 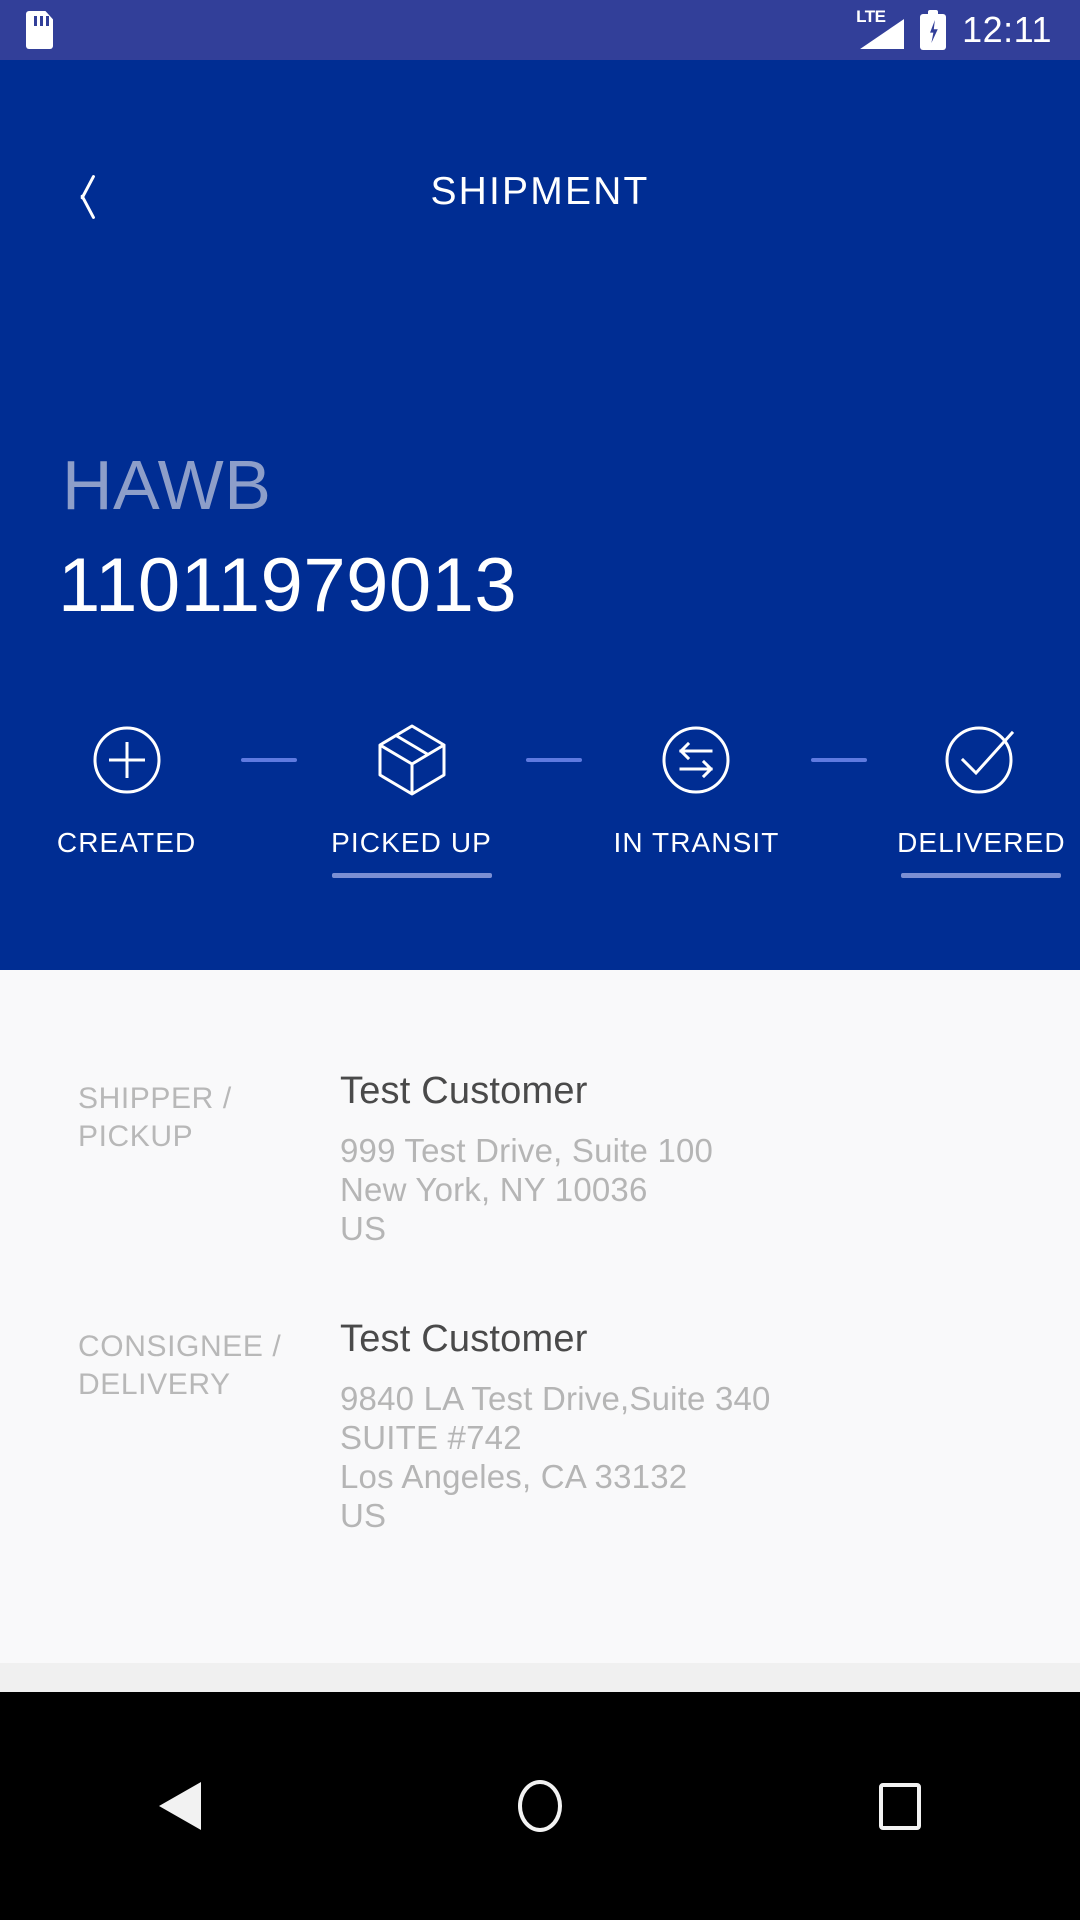 I want to click on app-bar: SHIPMENT, so click(x=540, y=136).